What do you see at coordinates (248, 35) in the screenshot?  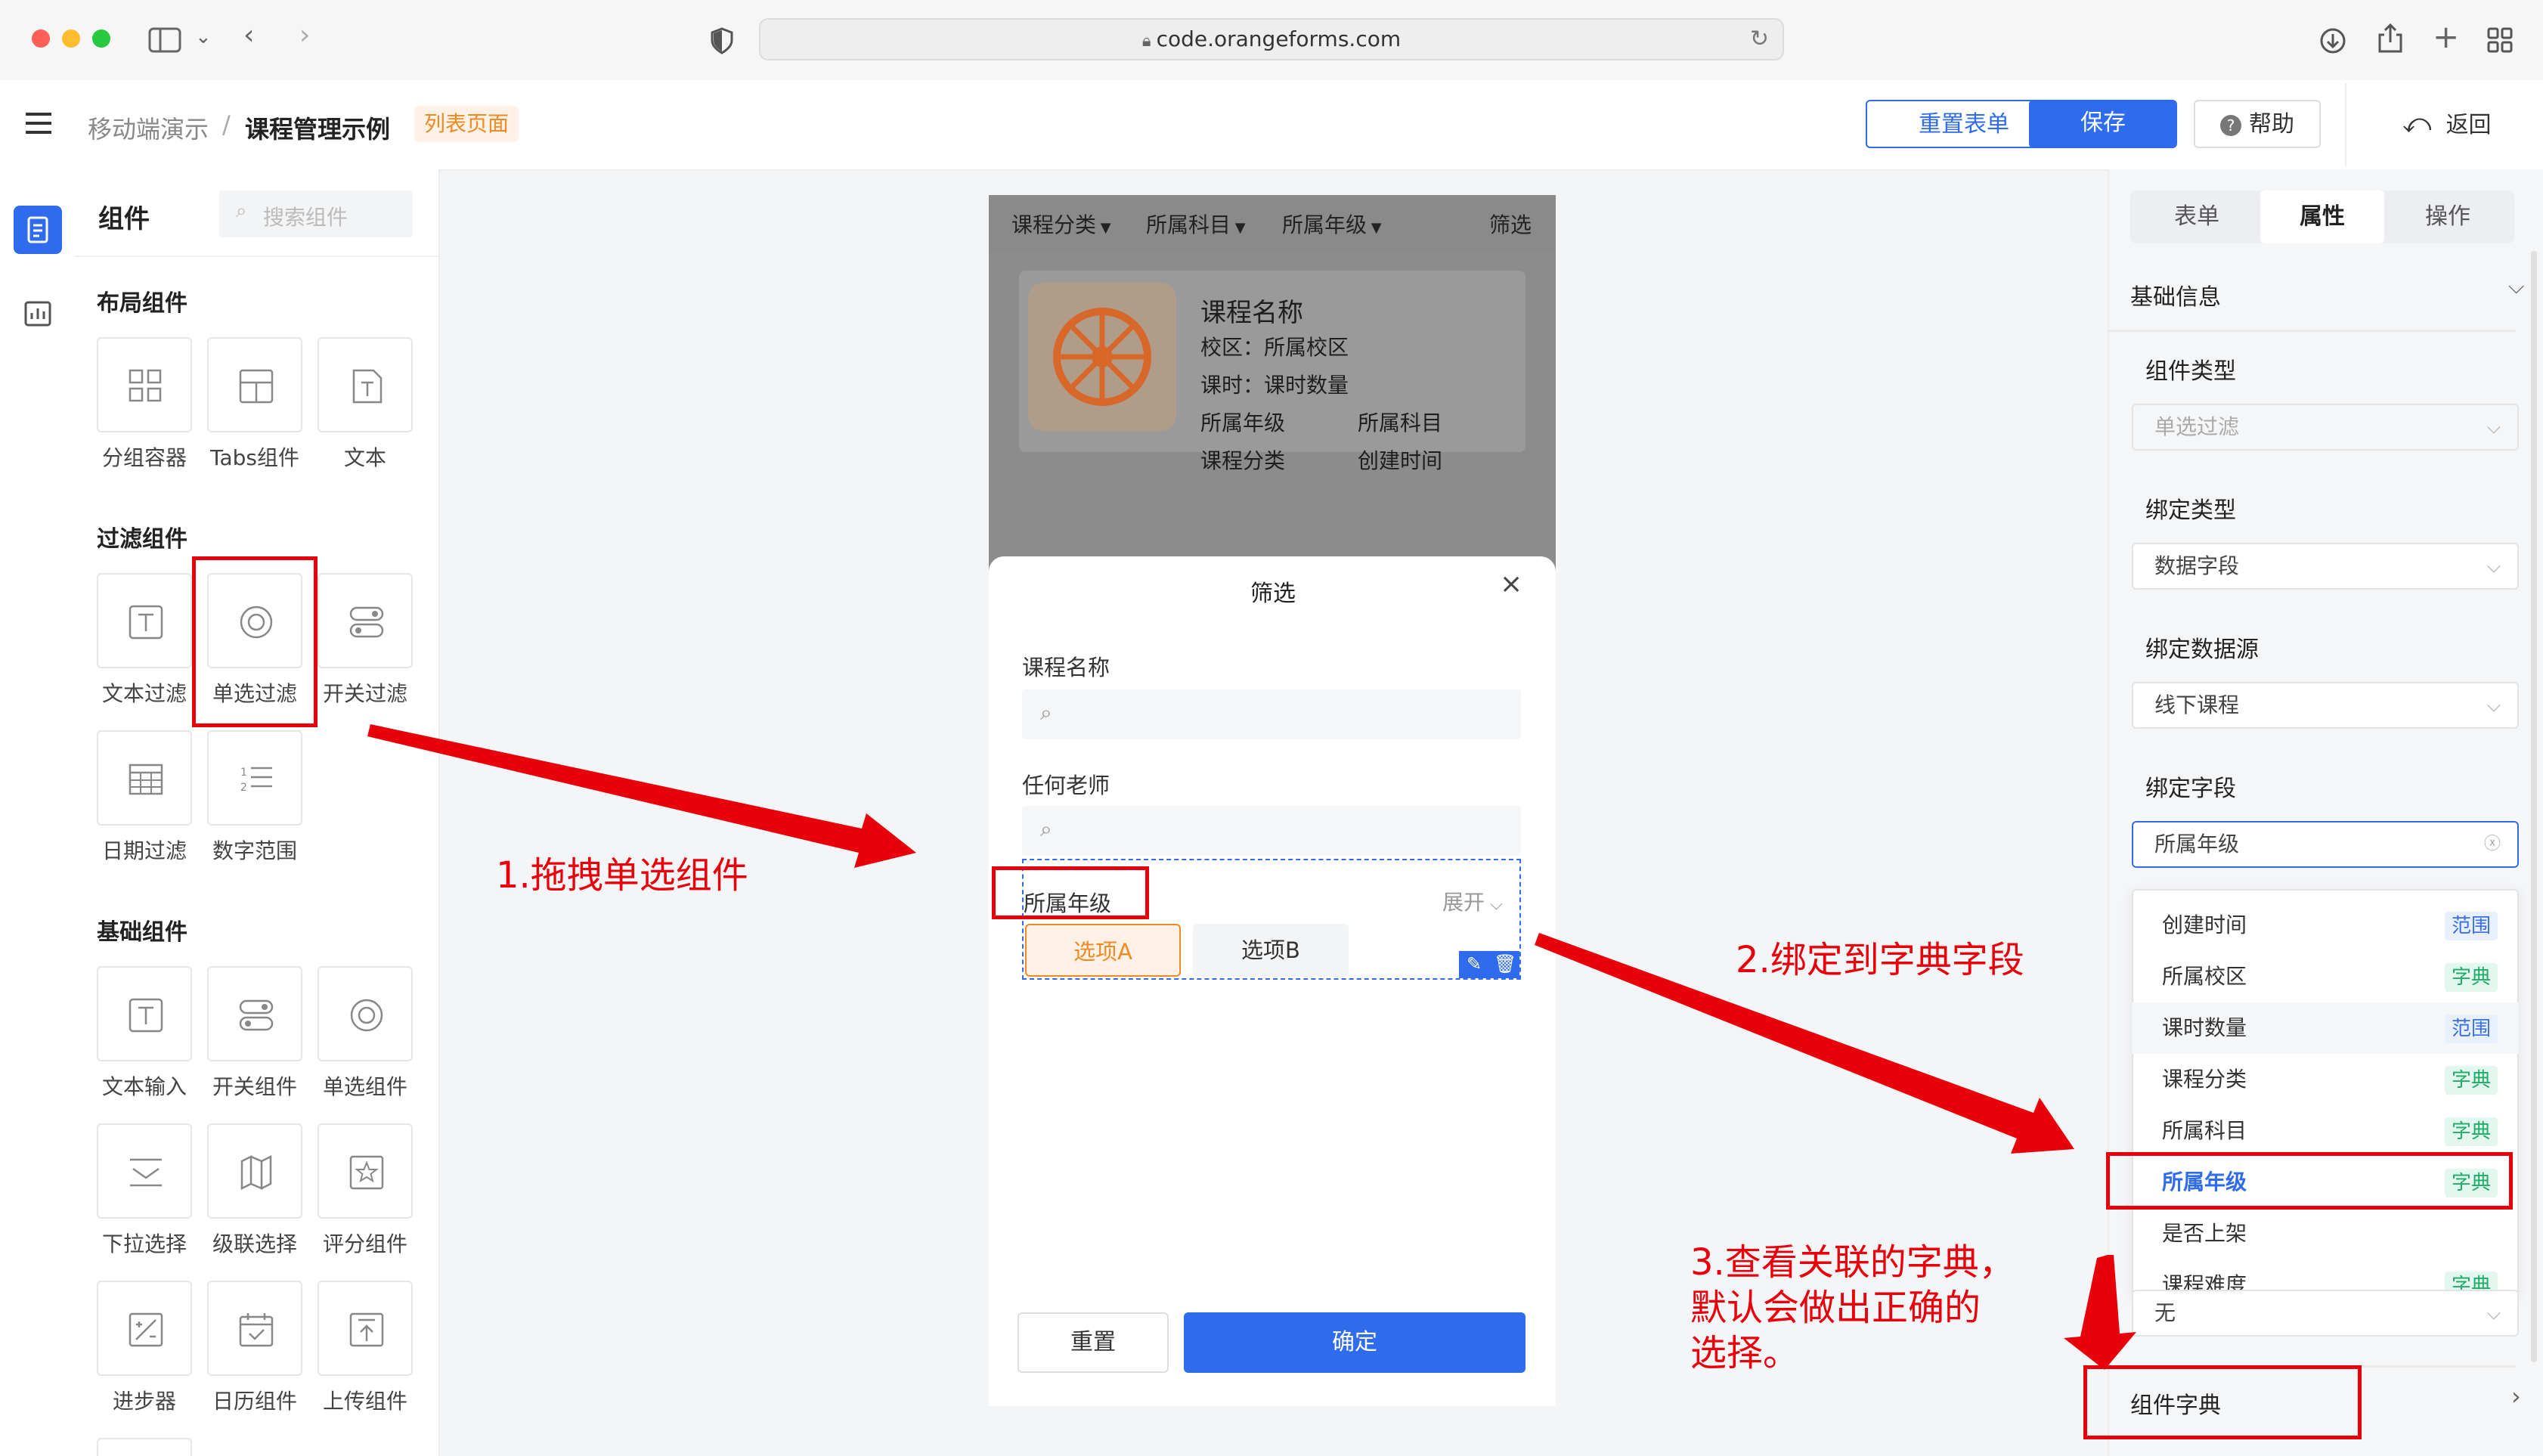 I see `back-nav-icon: ‹` at bounding box center [248, 35].